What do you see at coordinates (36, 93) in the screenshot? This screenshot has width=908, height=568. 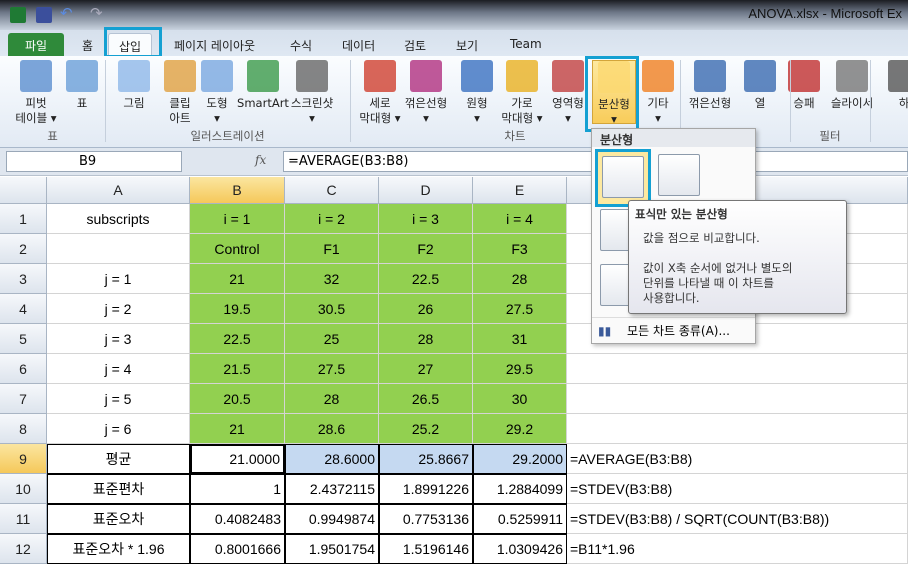 I see `ribbon-button-pivot-table: 피벗 테이블 ▾` at bounding box center [36, 93].